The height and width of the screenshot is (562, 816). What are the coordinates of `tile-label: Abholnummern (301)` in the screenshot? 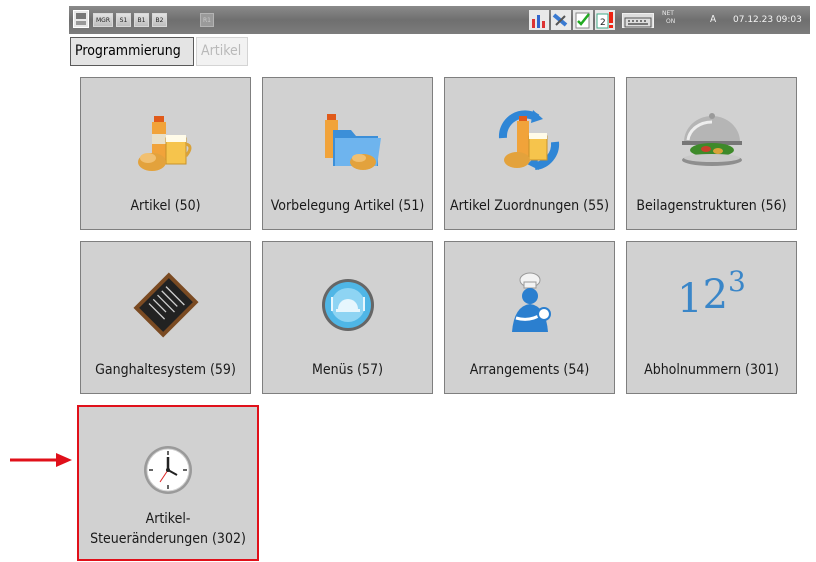 It's located at (711, 370).